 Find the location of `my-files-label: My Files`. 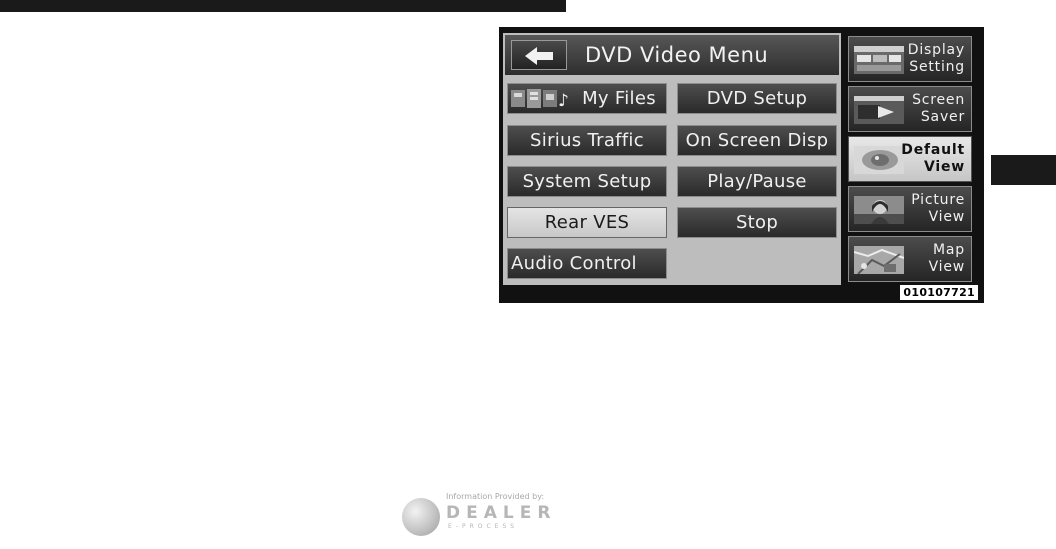

my-files-label: My Files is located at coordinates (619, 98).